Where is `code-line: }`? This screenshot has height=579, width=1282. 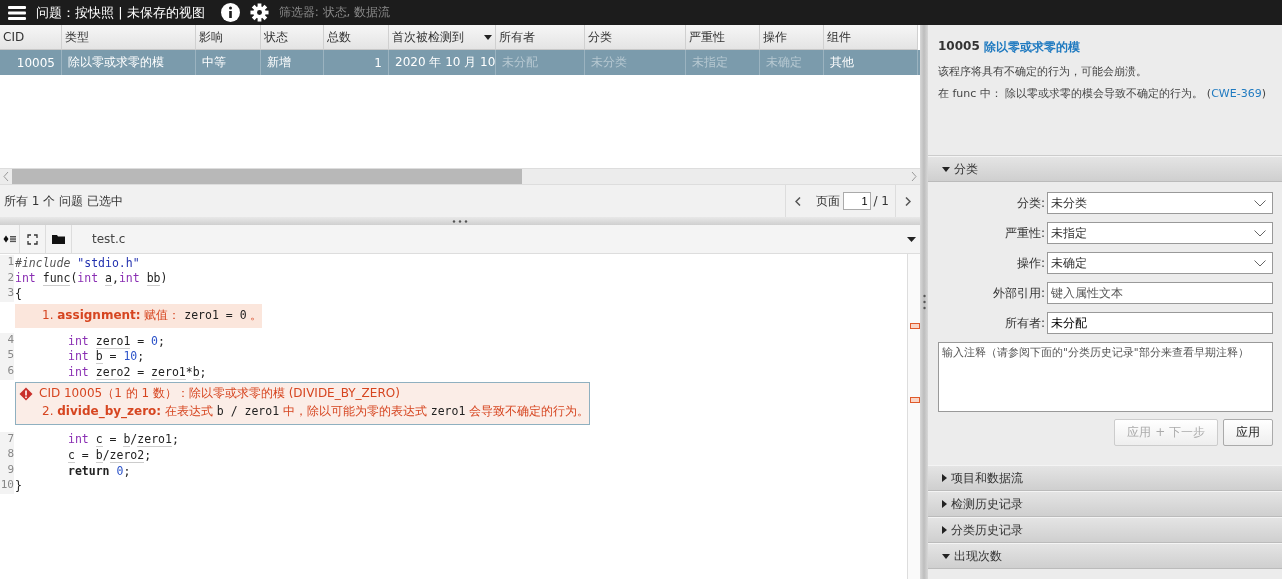
code-line: } is located at coordinates (18, 486).